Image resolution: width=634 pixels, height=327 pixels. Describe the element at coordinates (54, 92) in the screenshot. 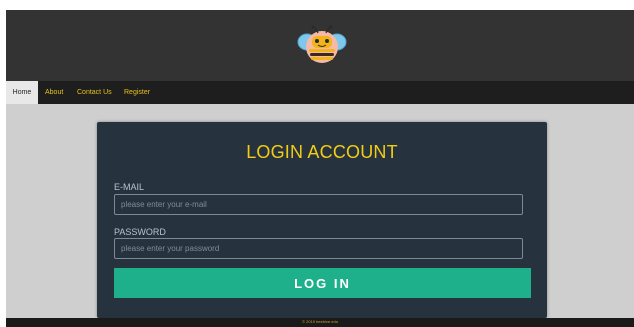

I see `nav-item-about: About` at that location.